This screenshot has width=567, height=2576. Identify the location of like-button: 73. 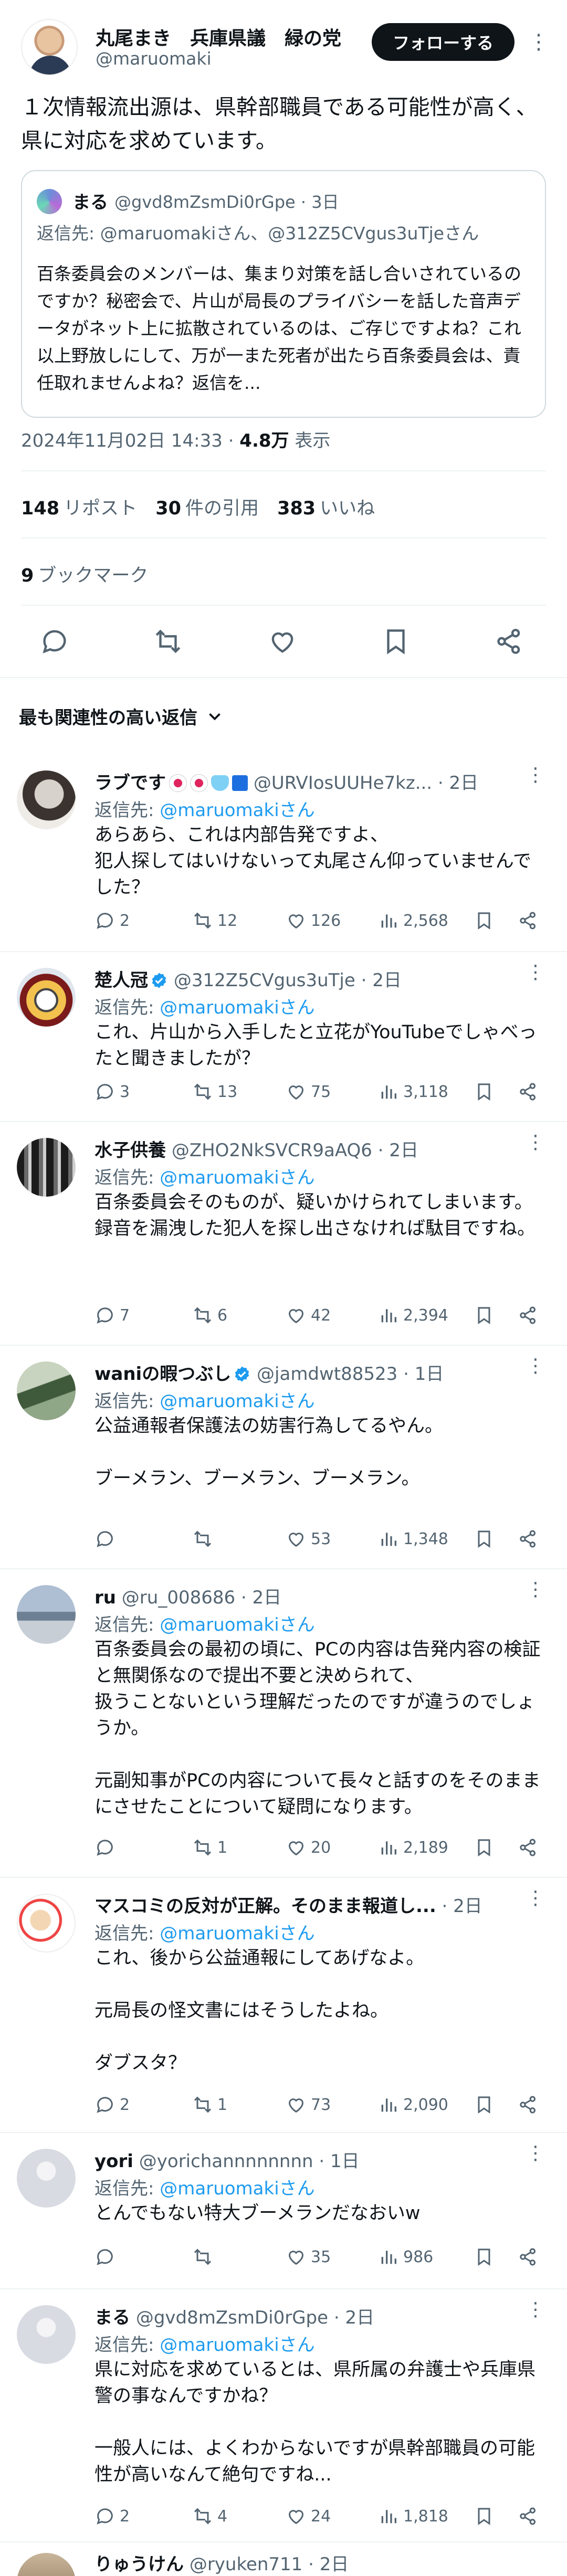
(308, 2104).